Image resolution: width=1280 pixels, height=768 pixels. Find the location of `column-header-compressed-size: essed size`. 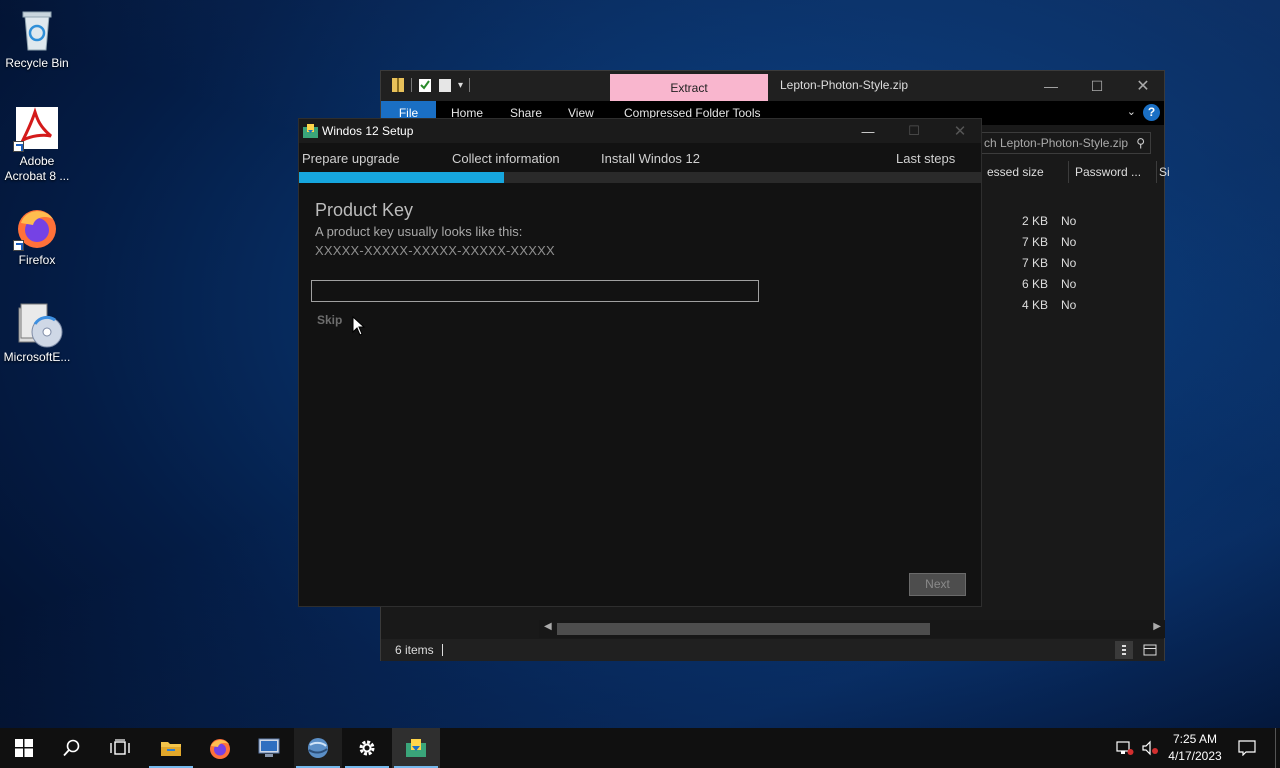

column-header-compressed-size: essed size is located at coordinates (1025, 172).